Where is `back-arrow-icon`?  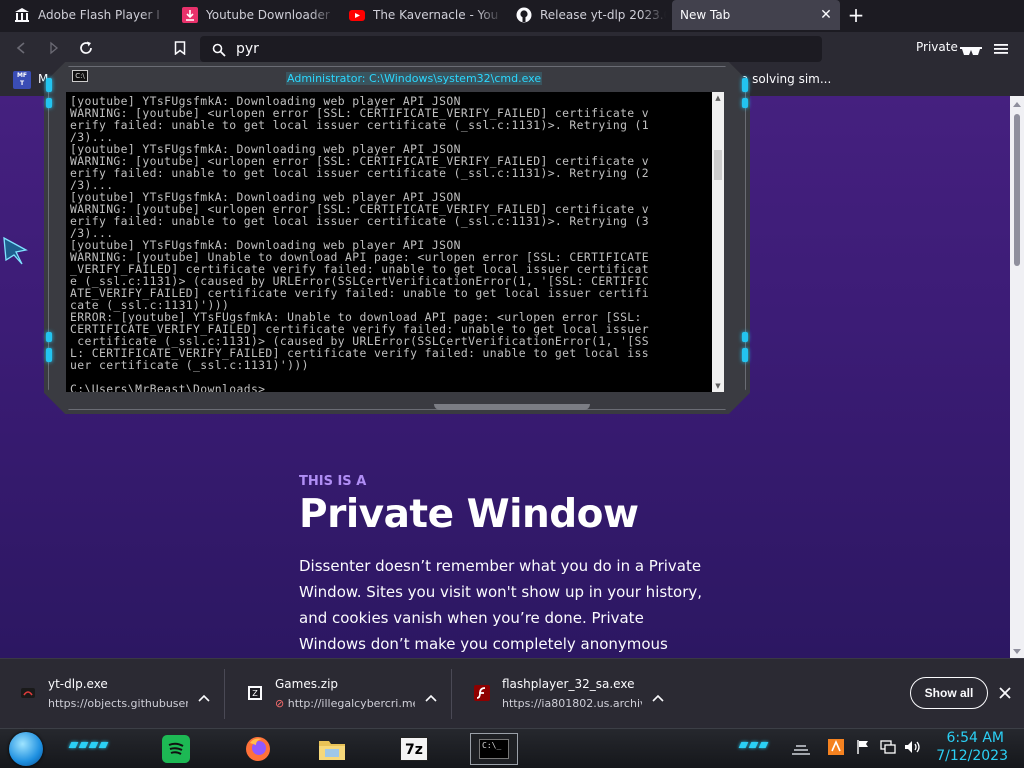
back-arrow-icon is located at coordinates (20, 48).